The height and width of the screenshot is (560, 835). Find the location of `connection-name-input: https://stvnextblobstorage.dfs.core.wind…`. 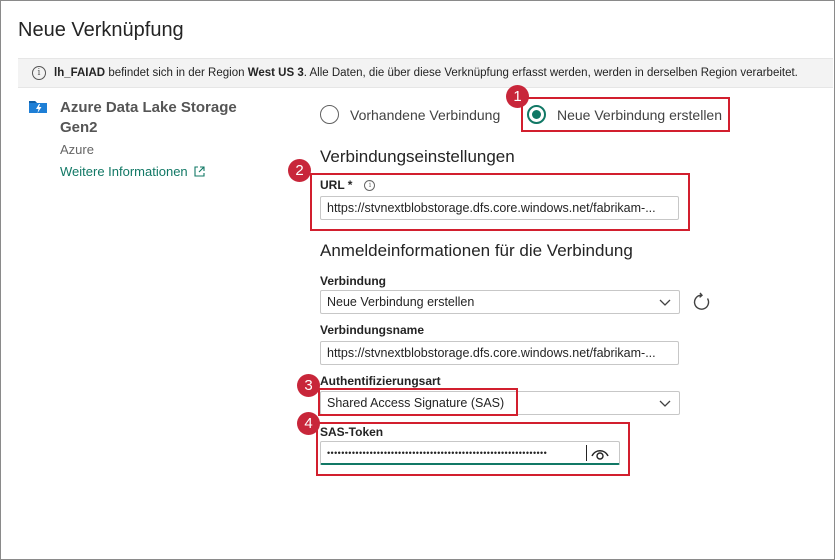

connection-name-input: https://stvnextblobstorage.dfs.core.wind… is located at coordinates (499, 353).